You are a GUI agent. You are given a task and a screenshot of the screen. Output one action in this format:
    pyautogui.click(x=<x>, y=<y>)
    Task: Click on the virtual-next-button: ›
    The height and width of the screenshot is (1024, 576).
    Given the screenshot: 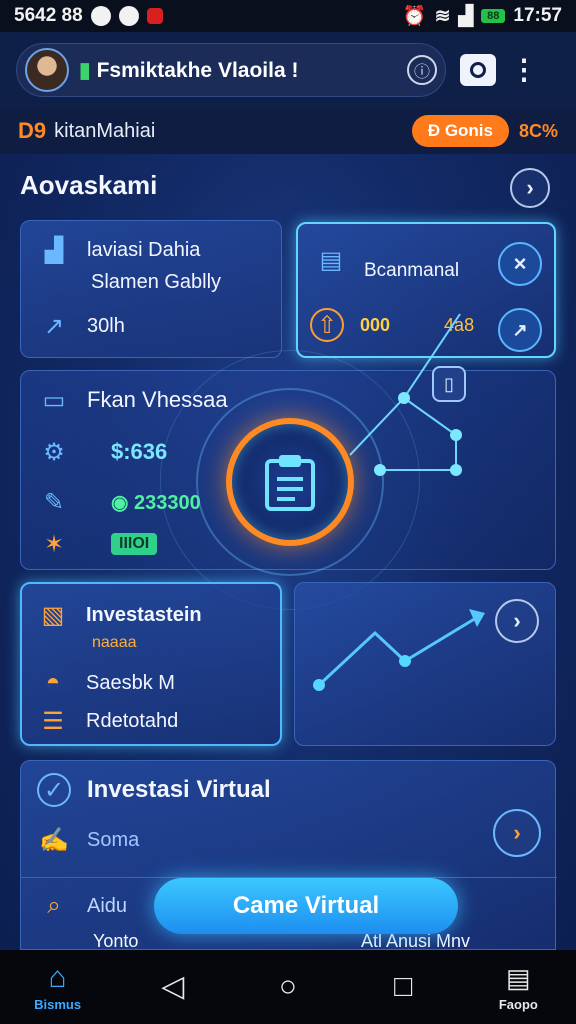 What is the action you would take?
    pyautogui.click(x=517, y=833)
    